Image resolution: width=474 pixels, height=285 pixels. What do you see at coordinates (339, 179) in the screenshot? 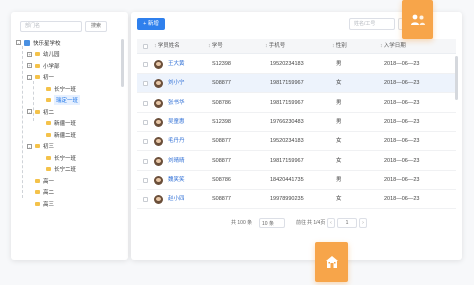
I see `cell-gender: 男` at bounding box center [339, 179].